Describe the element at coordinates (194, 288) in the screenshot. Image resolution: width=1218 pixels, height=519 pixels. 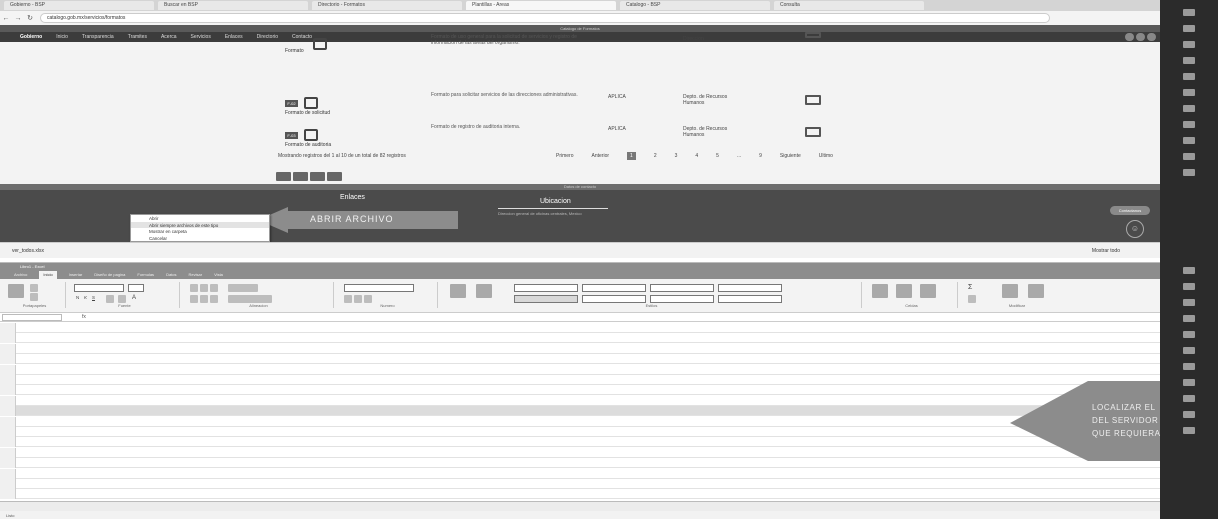
I see `align-top-icon` at that location.